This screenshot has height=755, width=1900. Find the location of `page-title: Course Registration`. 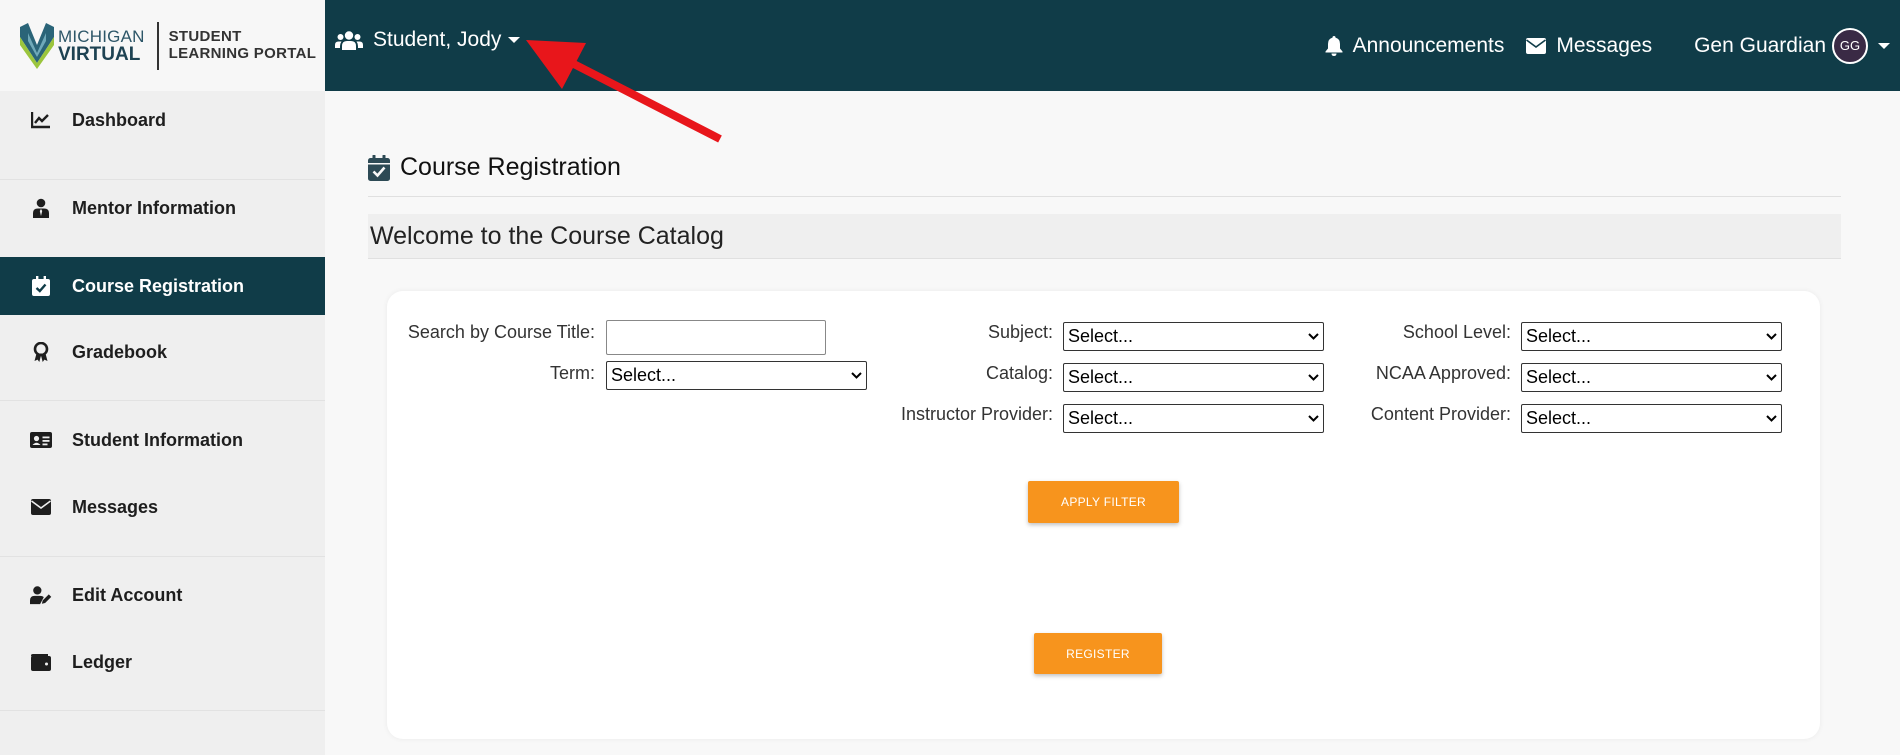

page-title: Course Registration is located at coordinates (510, 167).